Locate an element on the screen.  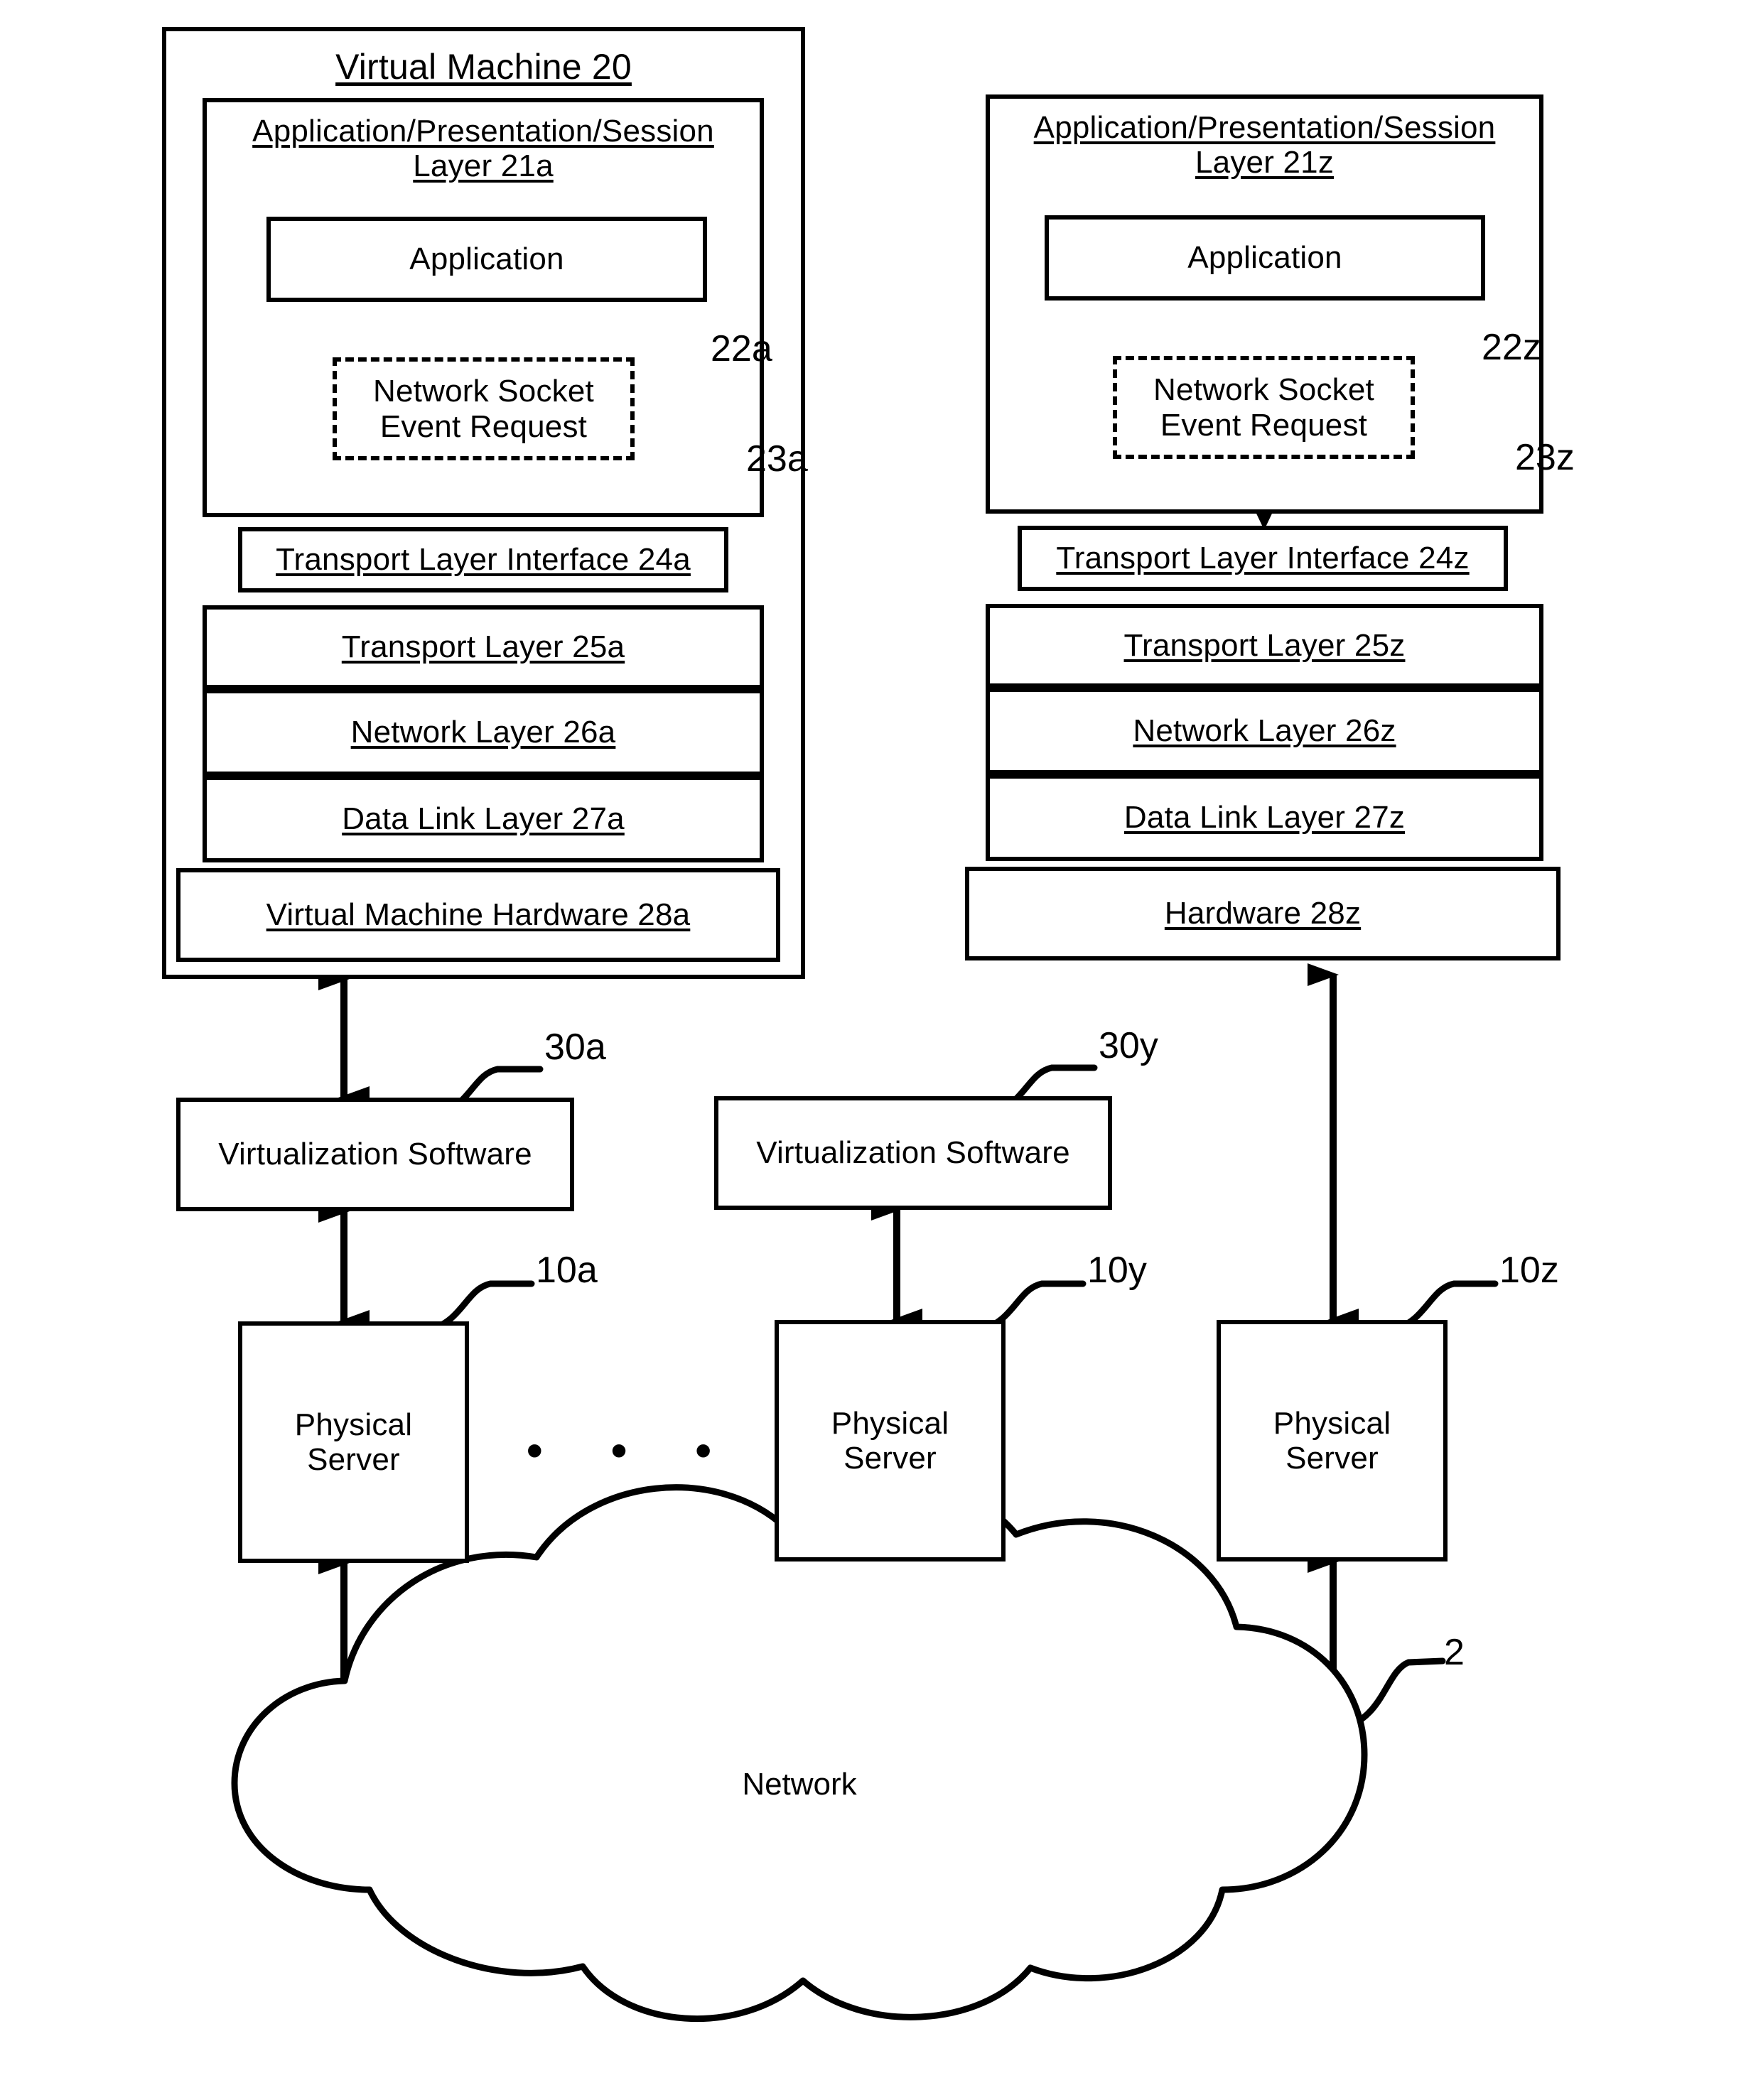
vm-title: Virtual Machine 20 is located at coordinates (483, 67).